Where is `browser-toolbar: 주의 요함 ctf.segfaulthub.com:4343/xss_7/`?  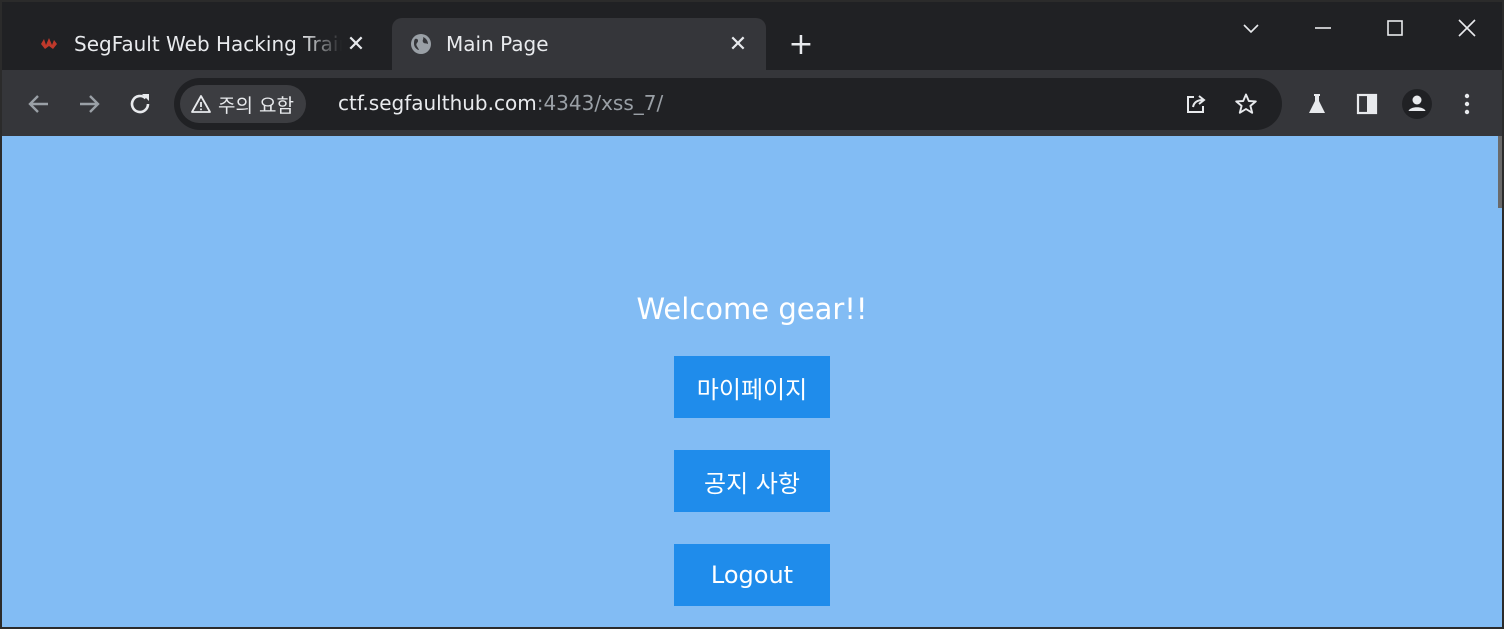
browser-toolbar: 주의 요함 ctf.segfaulthub.com:4343/xss_7/ is located at coordinates (752, 103).